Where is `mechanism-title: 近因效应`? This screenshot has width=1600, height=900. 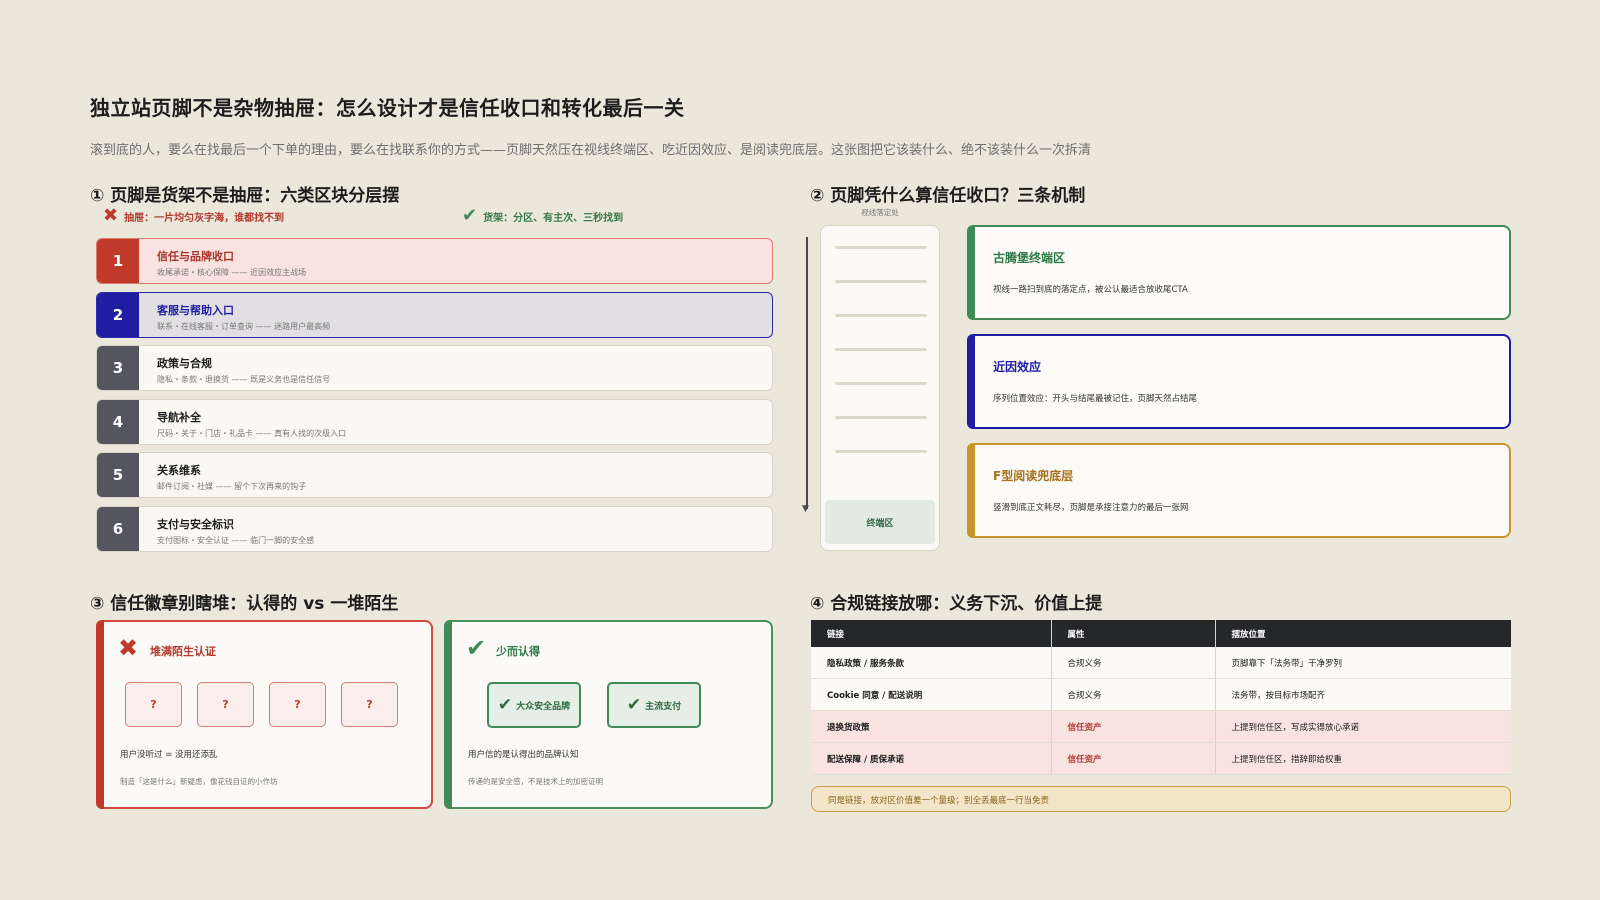
mechanism-title: 近因效应 is located at coordinates (1017, 367).